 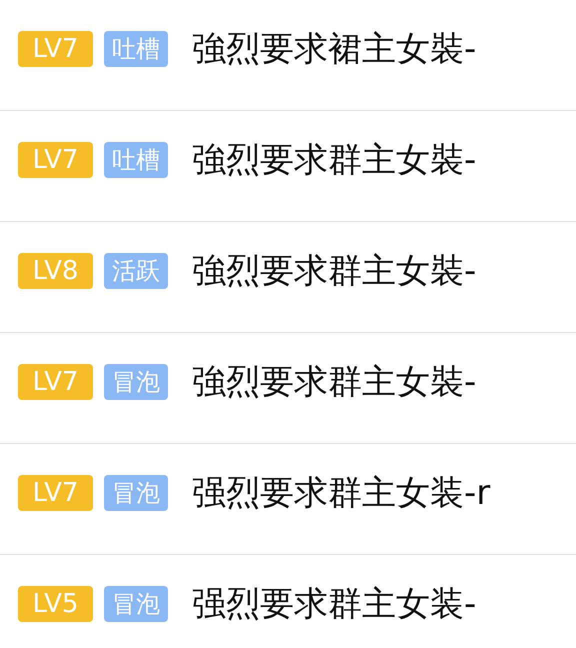 What do you see at coordinates (136, 271) in the screenshot?
I see `tag-badge: 活跃` at bounding box center [136, 271].